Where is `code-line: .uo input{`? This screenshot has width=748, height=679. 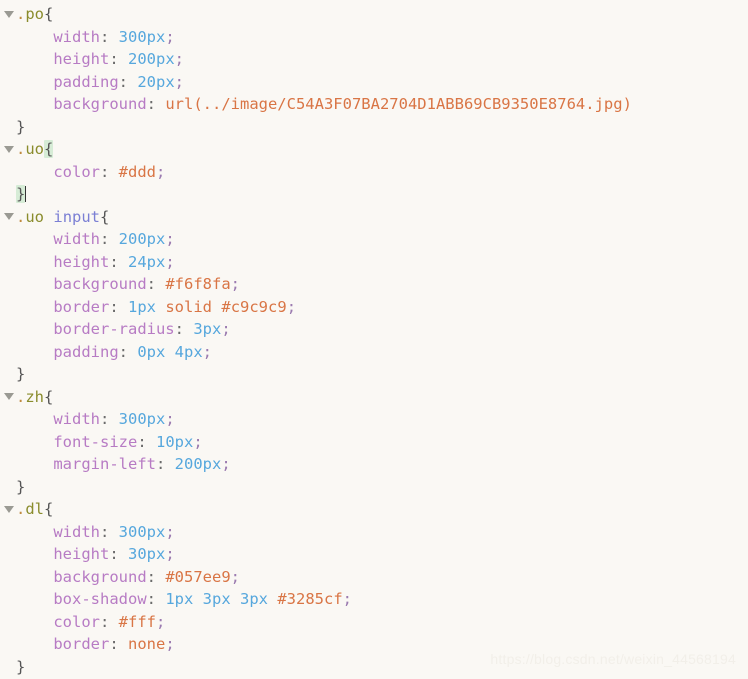 code-line: .uo input{ is located at coordinates (374, 217).